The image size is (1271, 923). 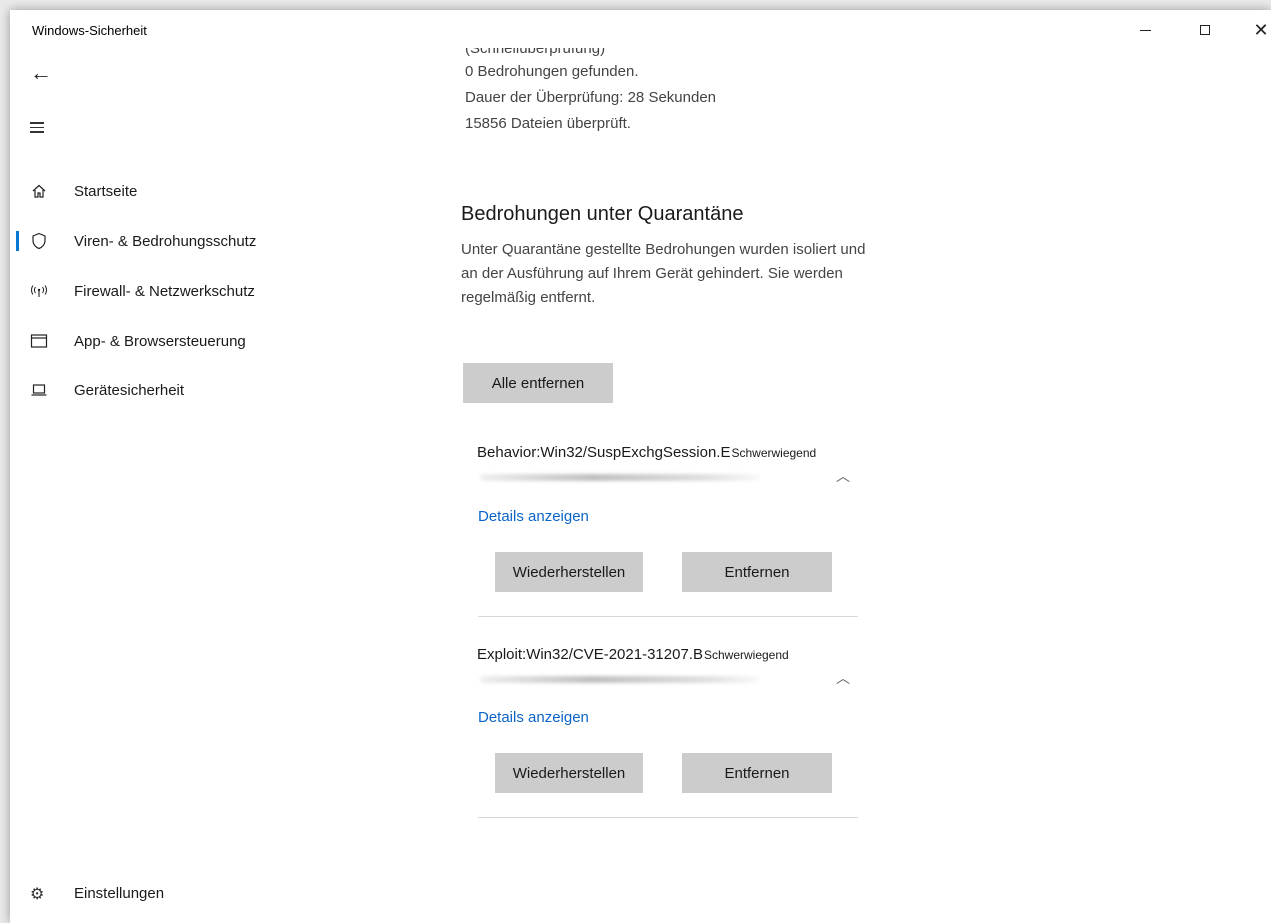 I want to click on remove-all-button: Alle entfernen, so click(x=538, y=383).